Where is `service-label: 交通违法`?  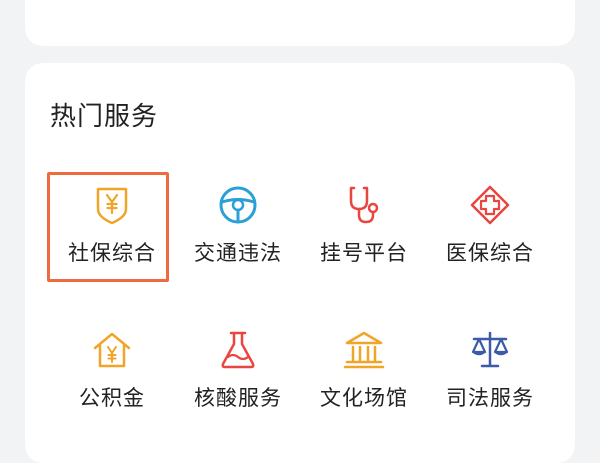 service-label: 交通违法 is located at coordinates (238, 253).